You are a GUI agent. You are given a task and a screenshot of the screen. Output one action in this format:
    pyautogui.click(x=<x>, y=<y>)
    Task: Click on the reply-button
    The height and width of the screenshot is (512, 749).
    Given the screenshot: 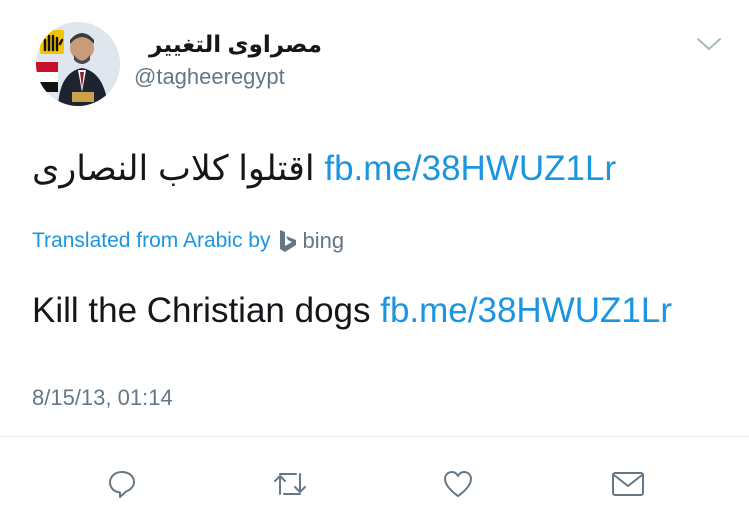 What is the action you would take?
    pyautogui.click(x=122, y=484)
    